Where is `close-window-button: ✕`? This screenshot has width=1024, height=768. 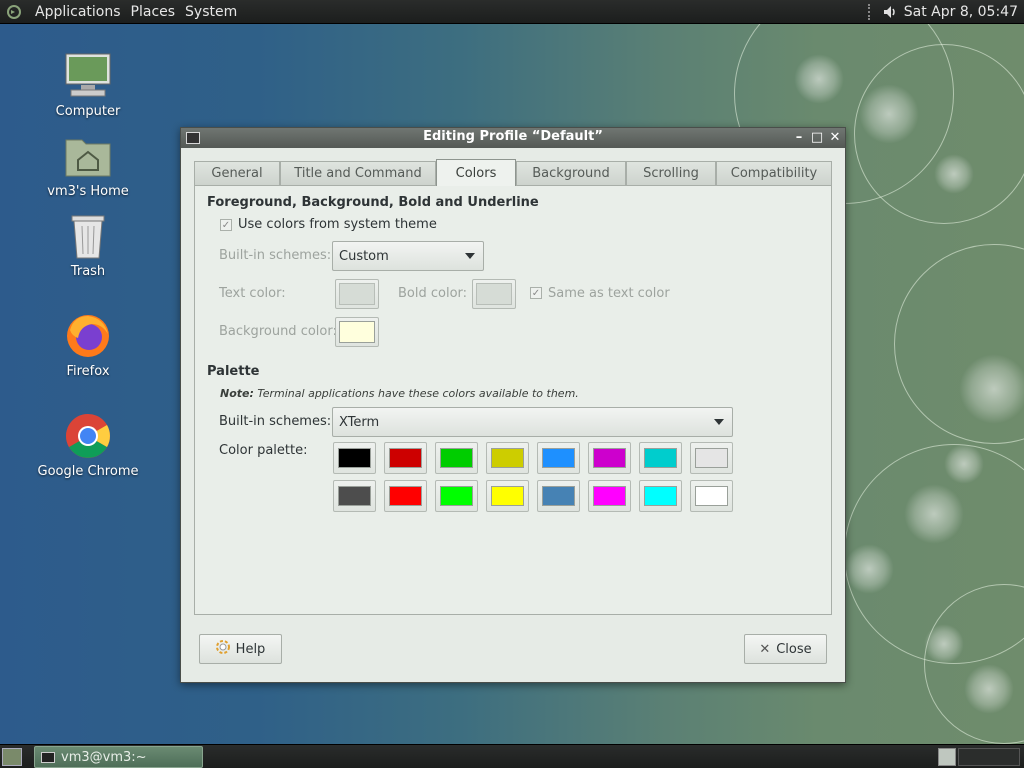 close-window-button: ✕ is located at coordinates (835, 137).